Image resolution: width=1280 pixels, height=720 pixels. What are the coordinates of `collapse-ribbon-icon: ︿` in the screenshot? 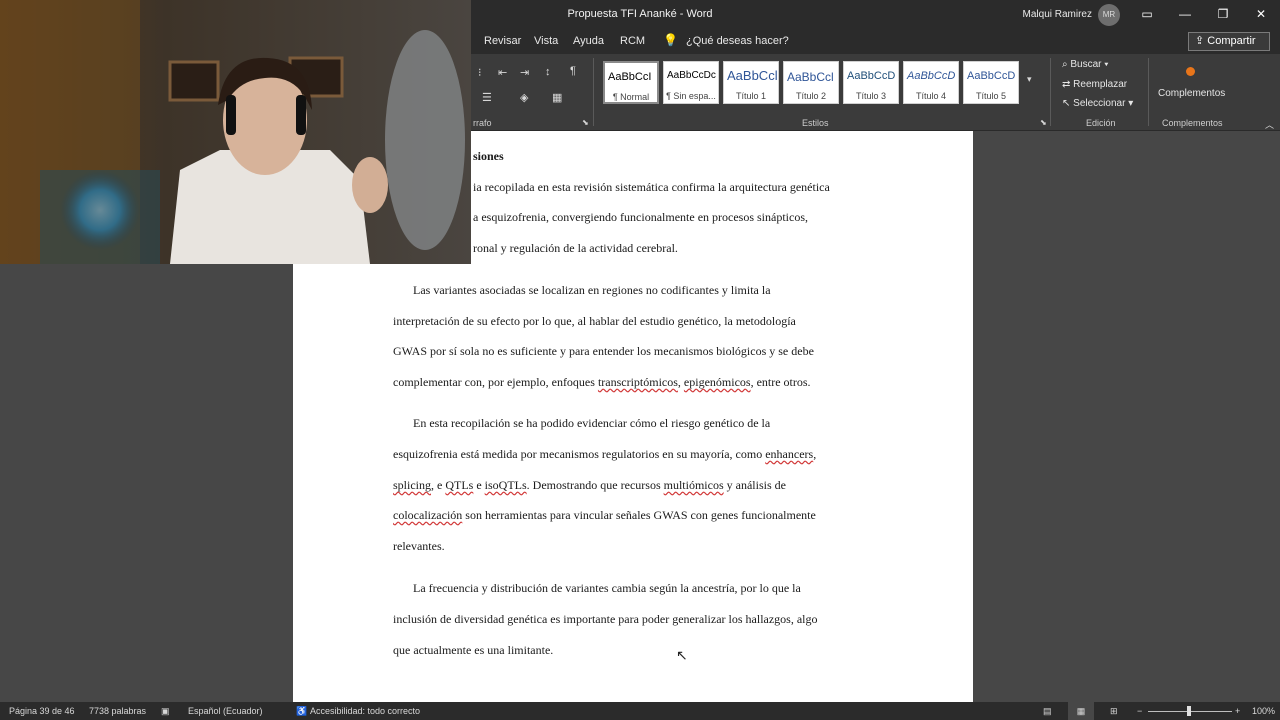 It's located at (1269, 124).